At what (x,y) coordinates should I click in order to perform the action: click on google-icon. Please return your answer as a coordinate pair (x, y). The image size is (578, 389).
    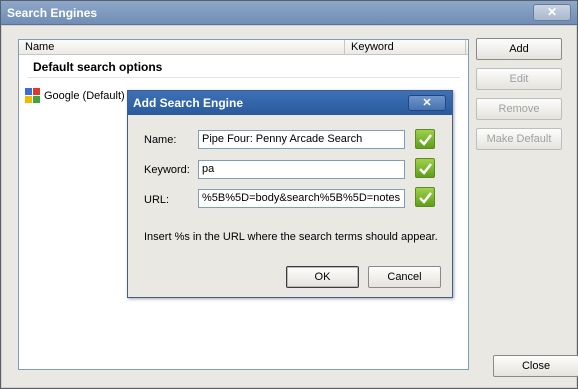
    Looking at the image, I should click on (33, 96).